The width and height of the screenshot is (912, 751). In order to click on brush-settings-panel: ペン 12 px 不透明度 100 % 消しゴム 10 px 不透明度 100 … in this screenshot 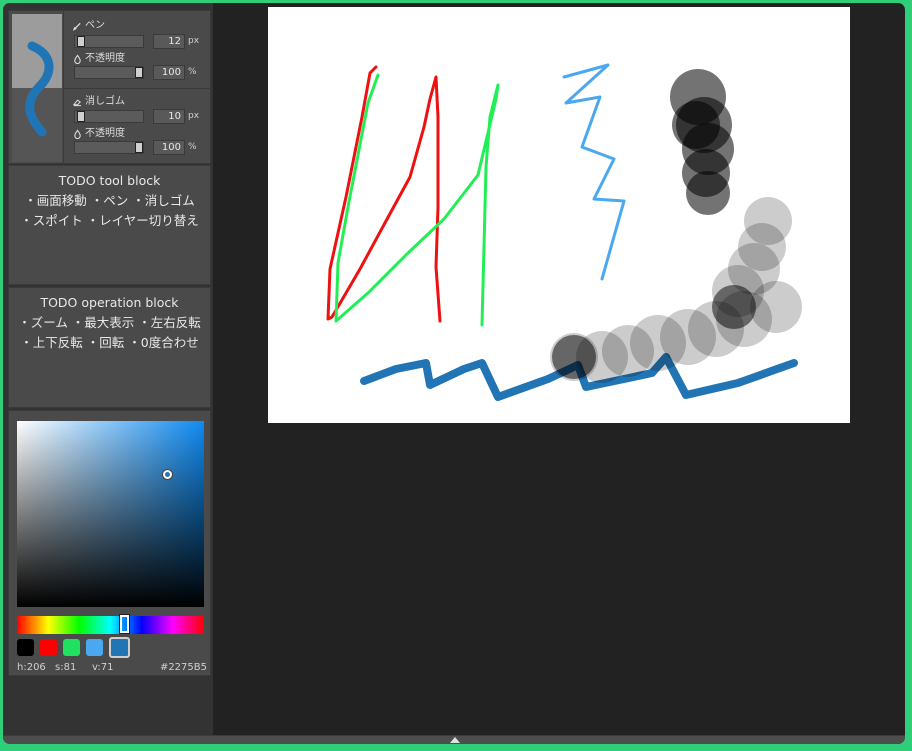, I will do `click(110, 87)`.